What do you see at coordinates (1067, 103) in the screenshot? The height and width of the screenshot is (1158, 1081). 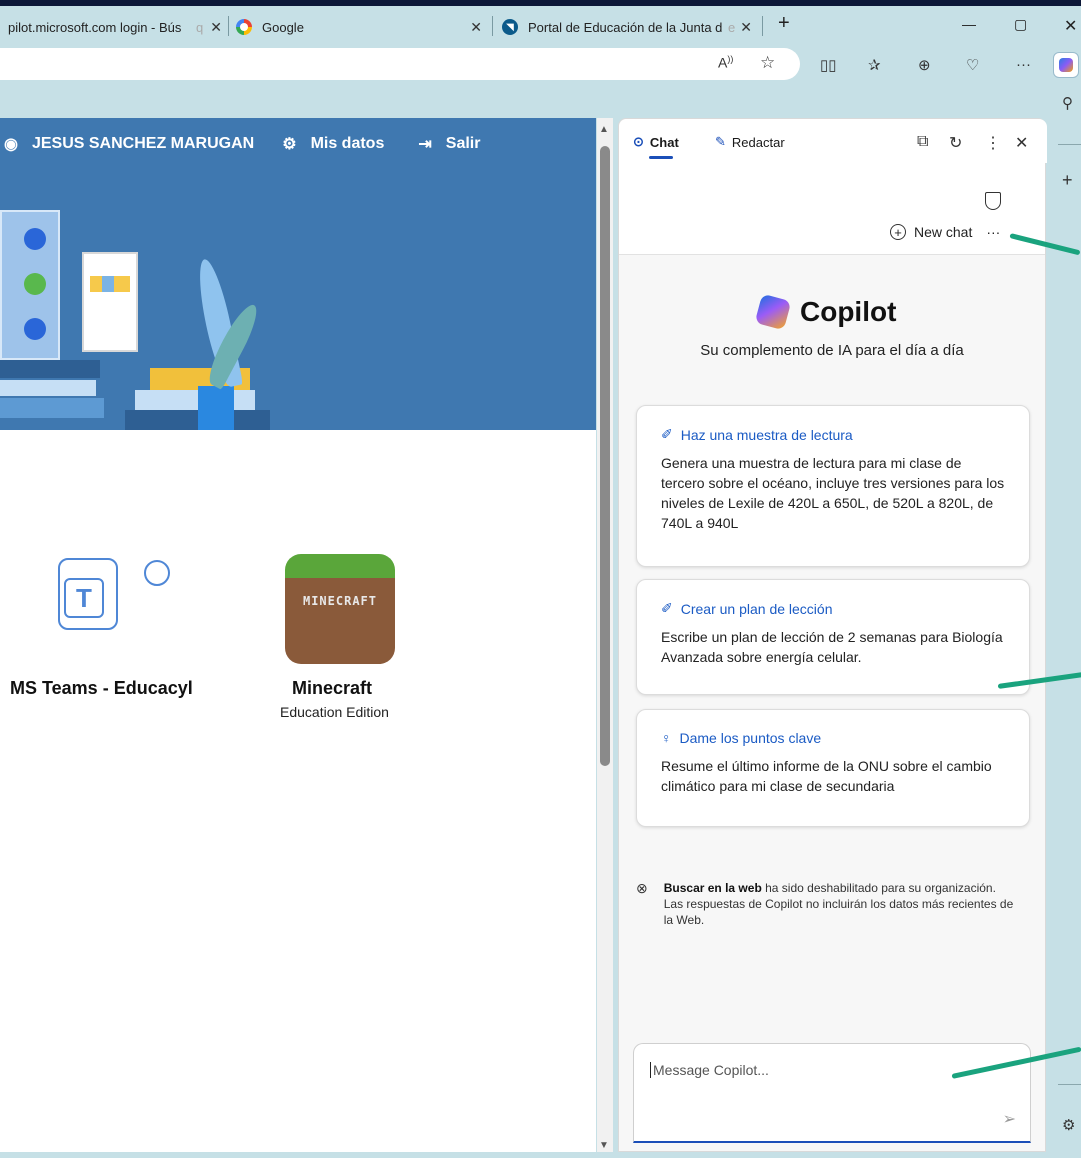 I see `search-icon: ⚲` at bounding box center [1067, 103].